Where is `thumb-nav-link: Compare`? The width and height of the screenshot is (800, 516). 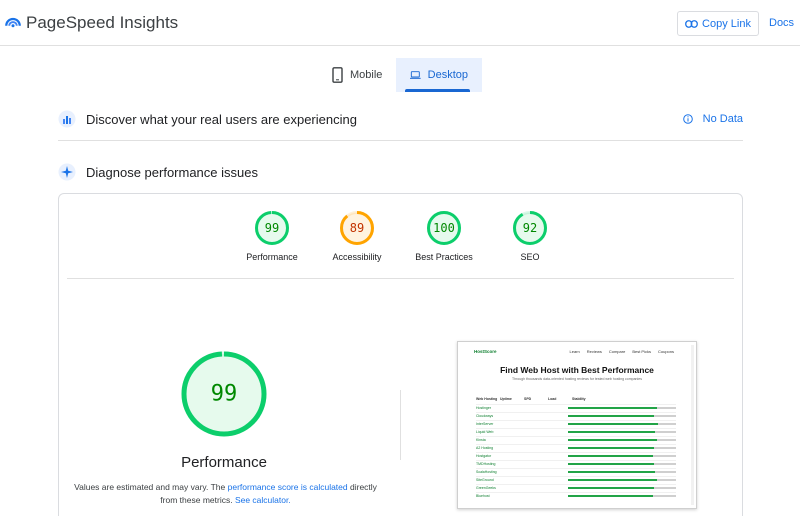
thumb-nav-link: Compare is located at coordinates (617, 351).